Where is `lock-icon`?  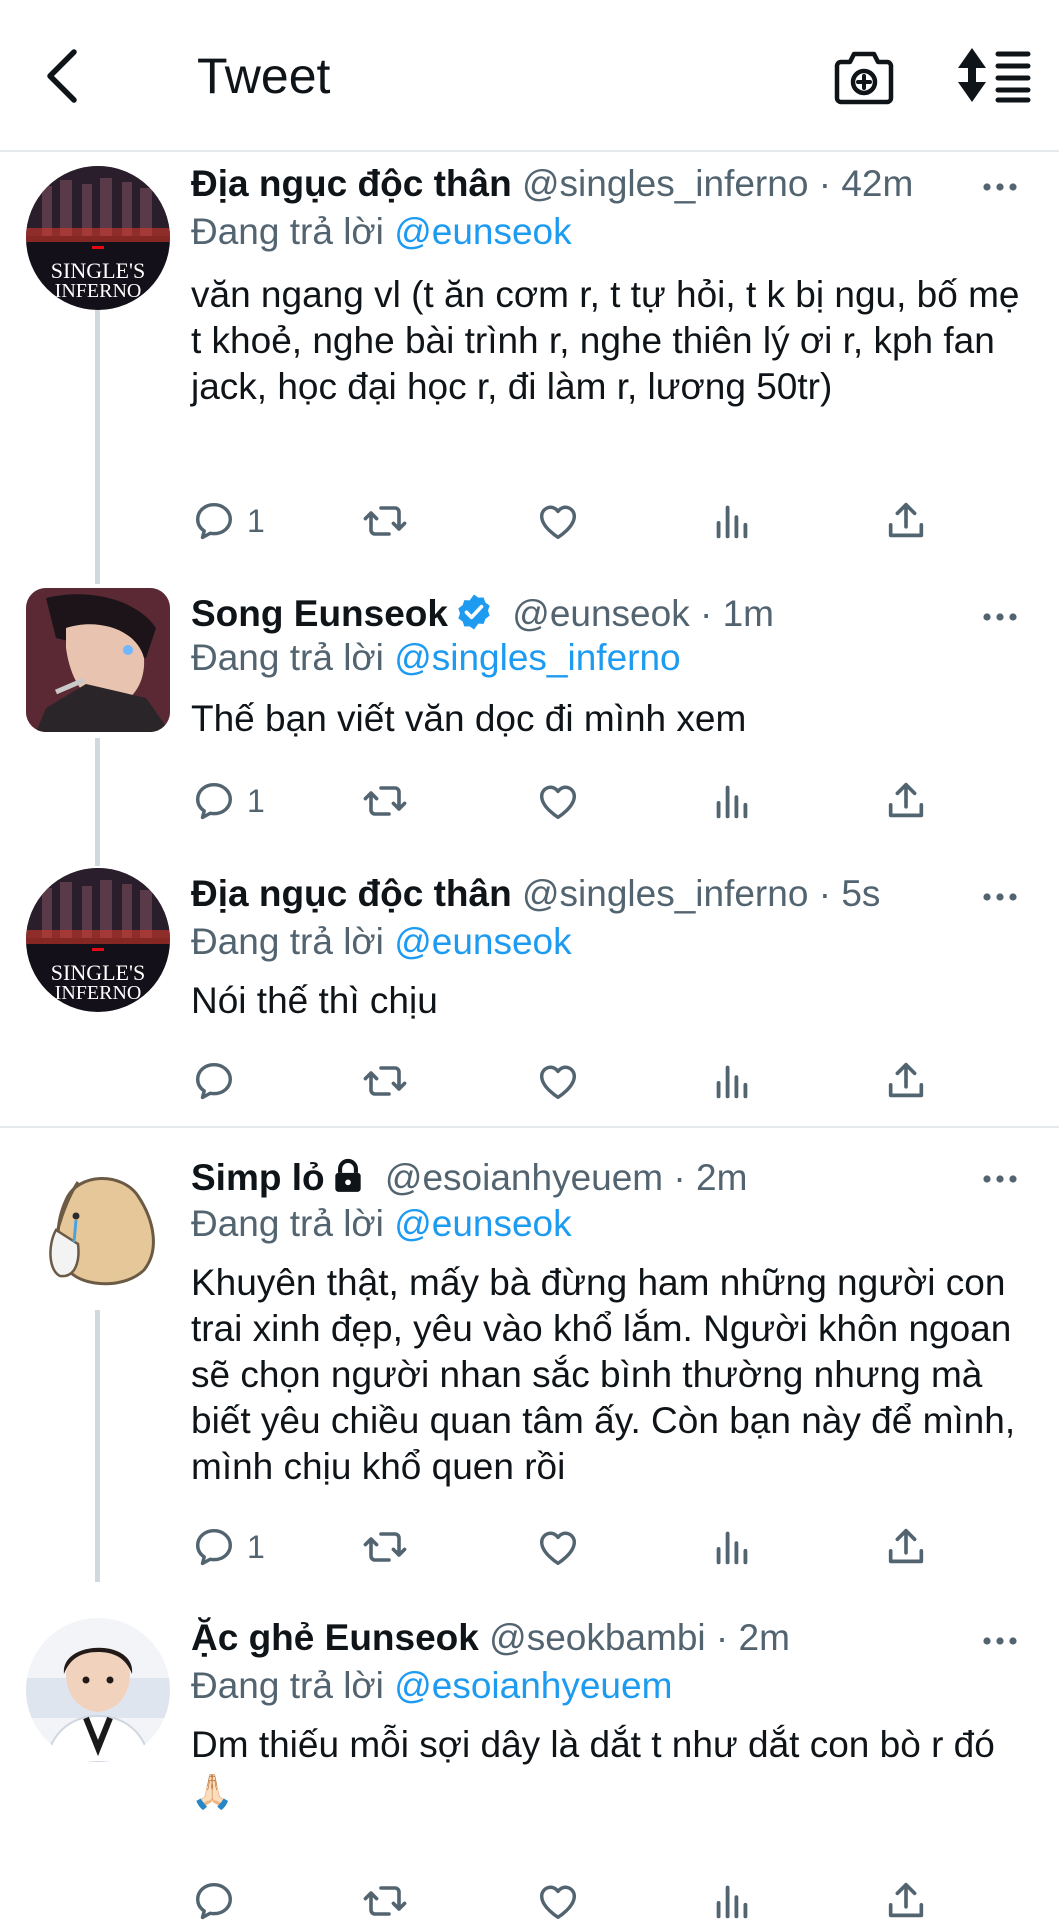
lock-icon is located at coordinates (347, 1175).